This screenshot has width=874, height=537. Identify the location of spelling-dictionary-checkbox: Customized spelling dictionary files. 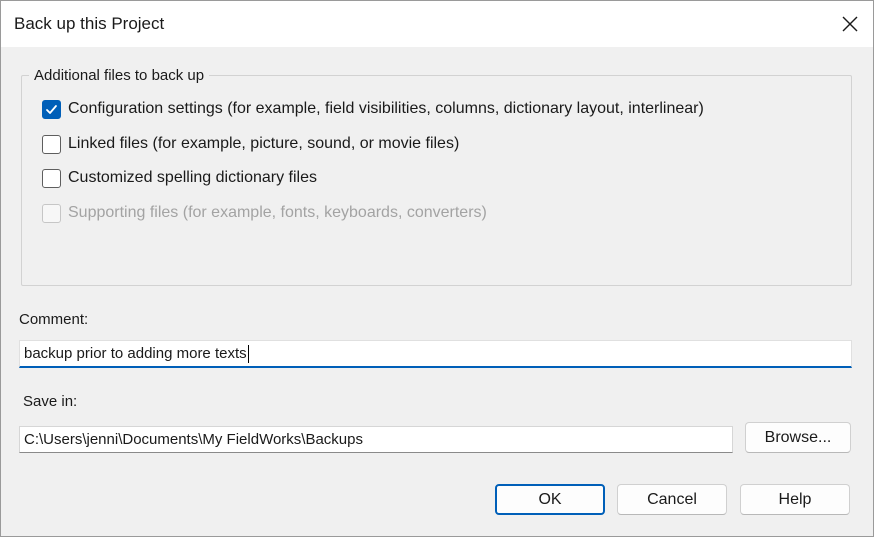
(179, 178).